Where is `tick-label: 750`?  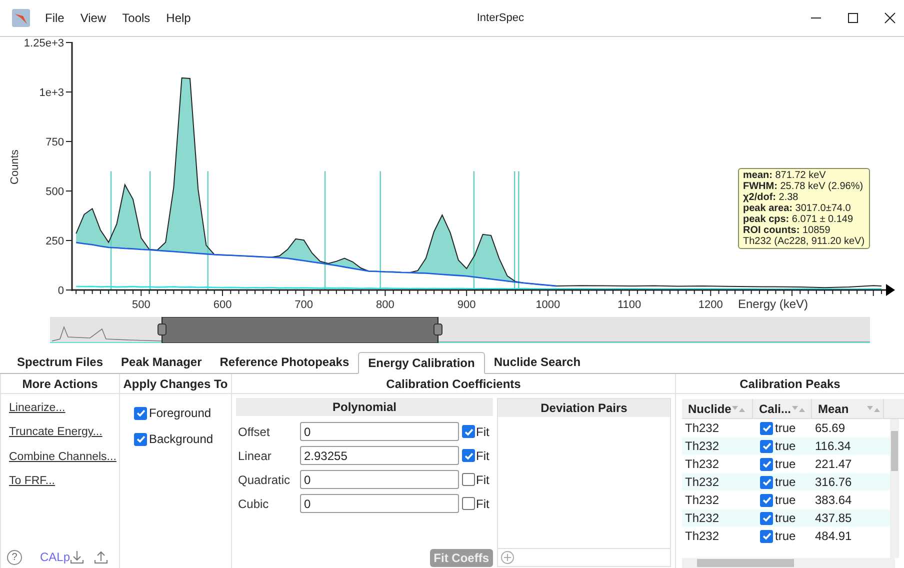 tick-label: 750 is located at coordinates (55, 142).